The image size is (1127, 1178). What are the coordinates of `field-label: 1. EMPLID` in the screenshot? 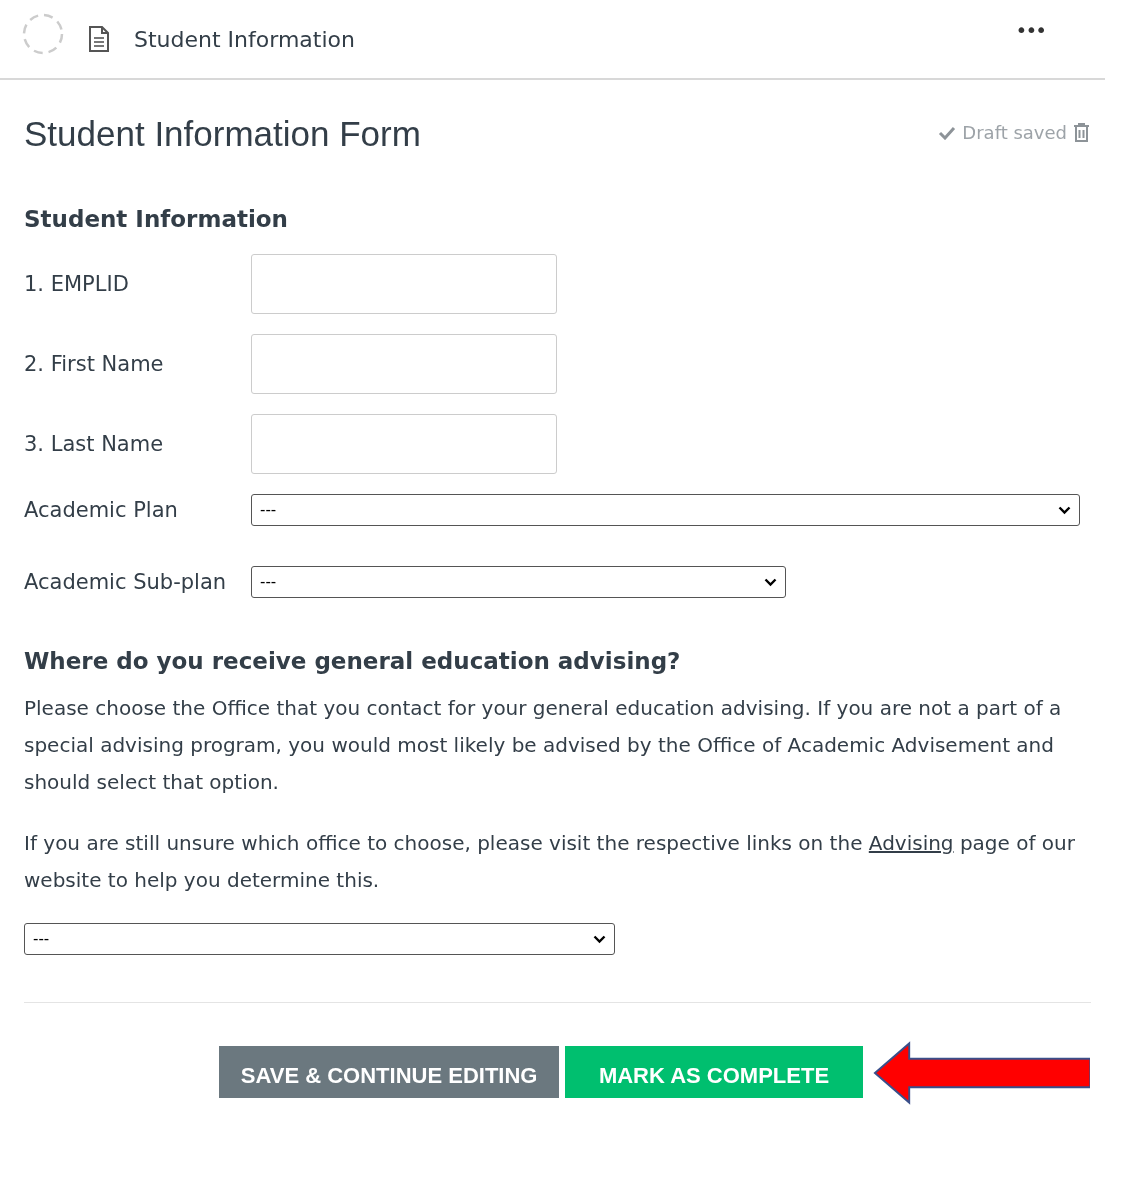 It's located at (77, 284).